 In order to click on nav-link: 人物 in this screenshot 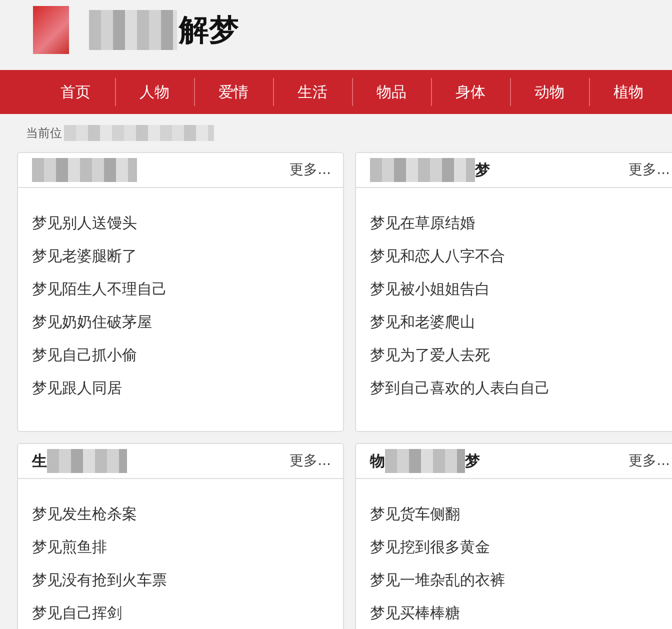, I will do `click(154, 92)`.